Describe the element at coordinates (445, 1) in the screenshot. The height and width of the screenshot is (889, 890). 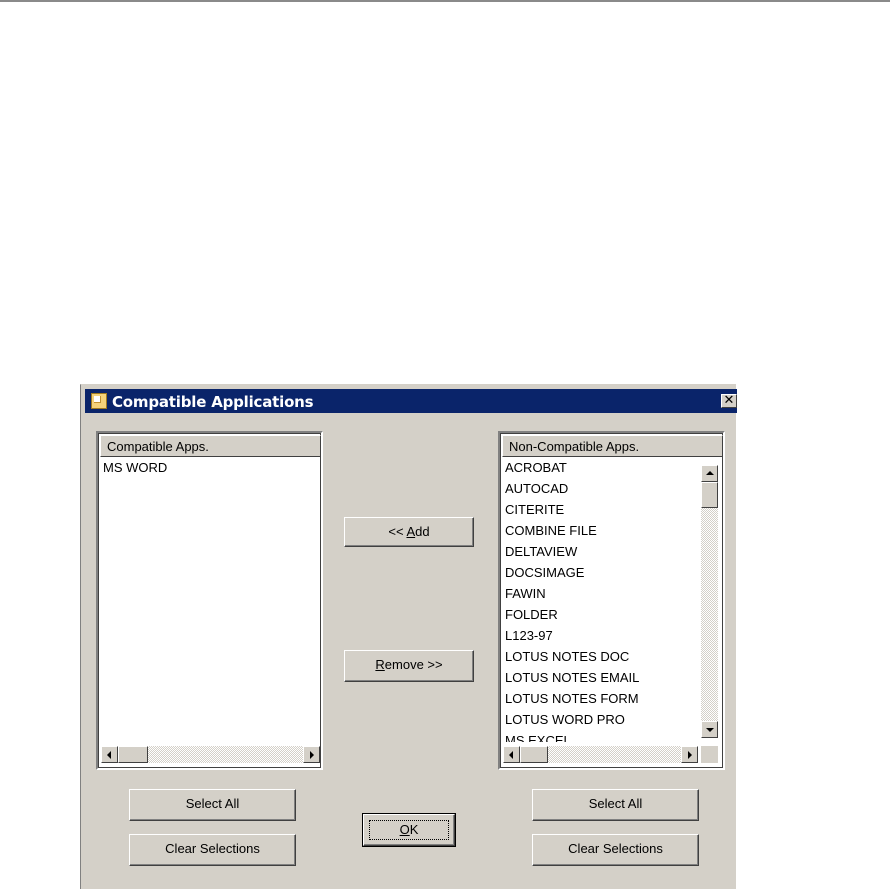
I see `top-rule` at that location.